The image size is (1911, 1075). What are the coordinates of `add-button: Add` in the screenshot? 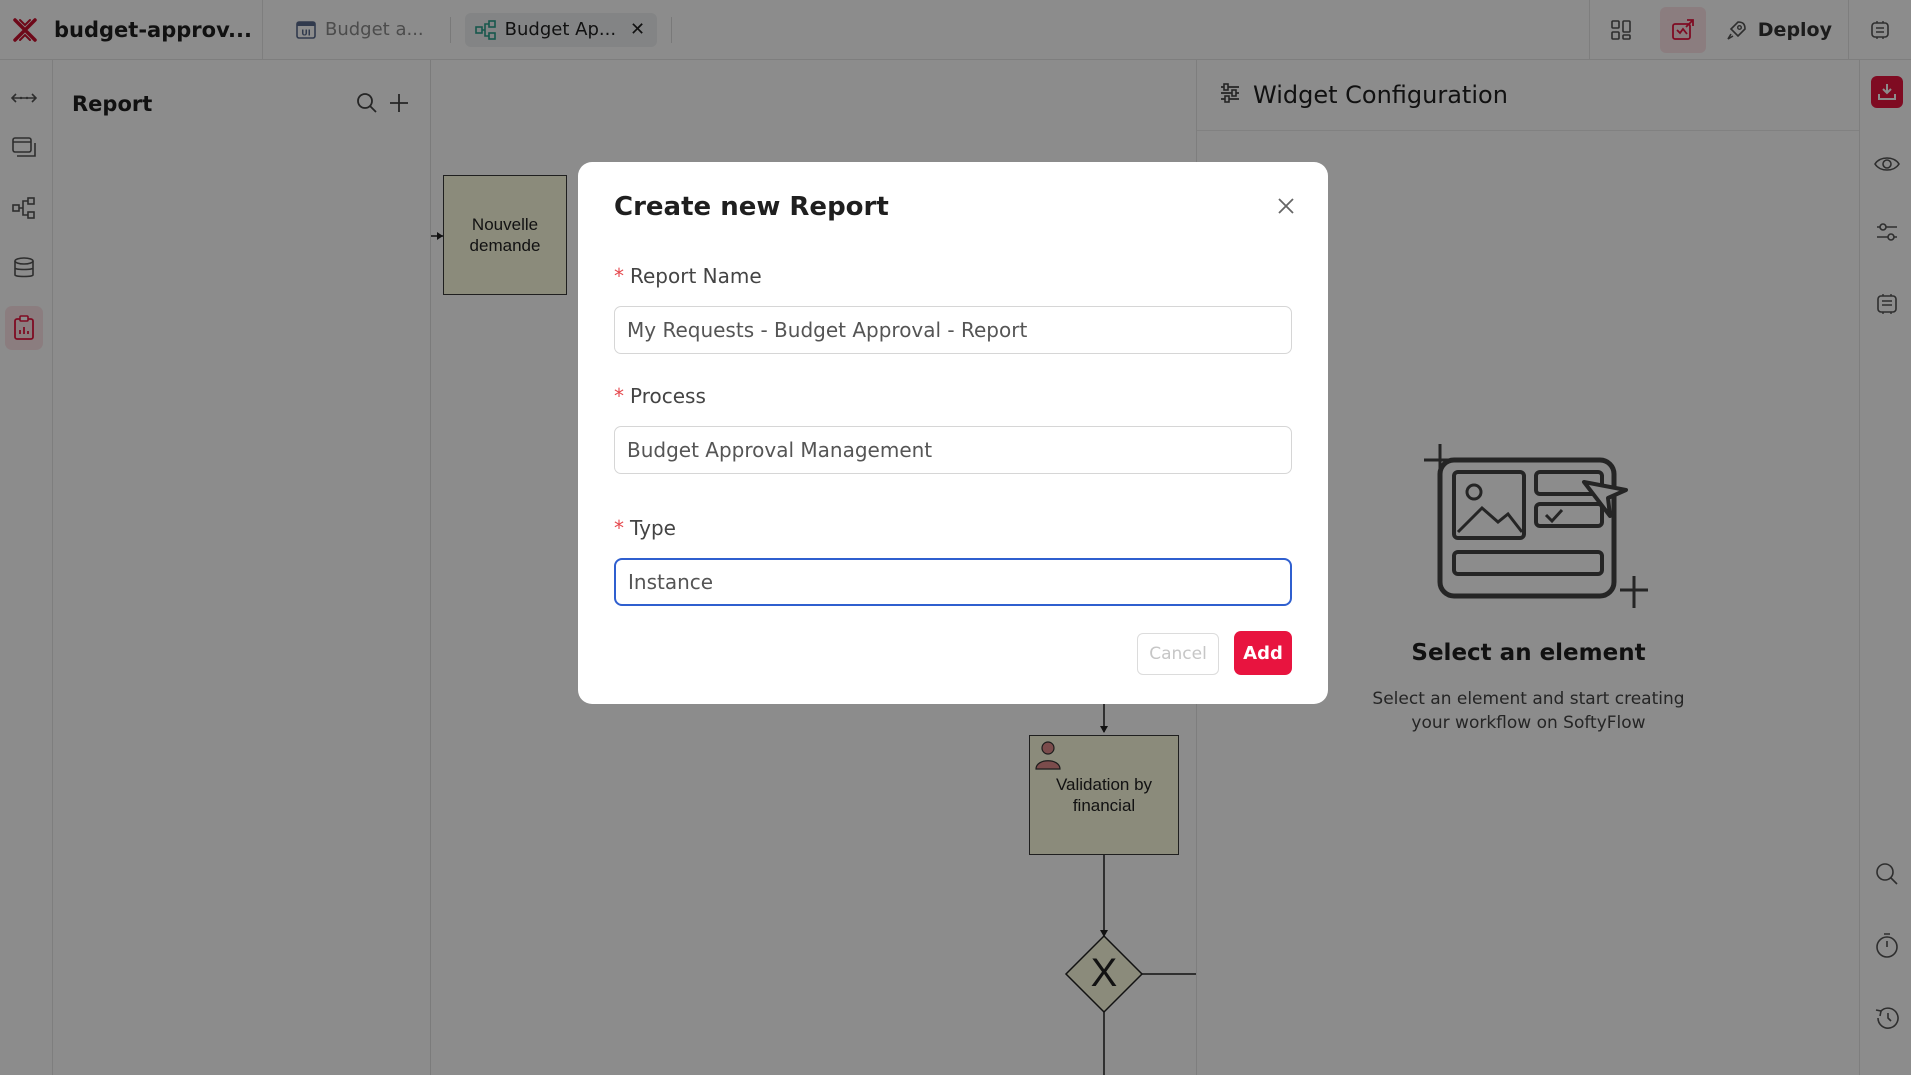 It's located at (1263, 653).